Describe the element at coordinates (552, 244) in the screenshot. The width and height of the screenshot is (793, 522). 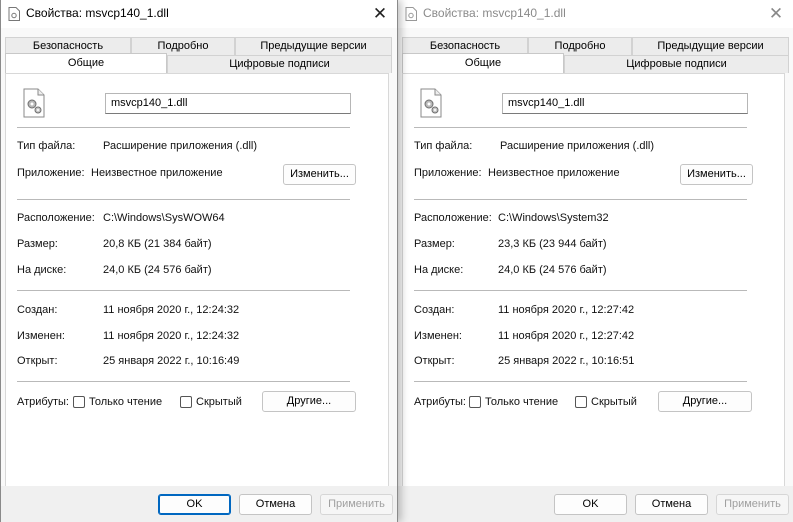
I see `size-value: 23,3 КБ (23 944 байт)` at that location.